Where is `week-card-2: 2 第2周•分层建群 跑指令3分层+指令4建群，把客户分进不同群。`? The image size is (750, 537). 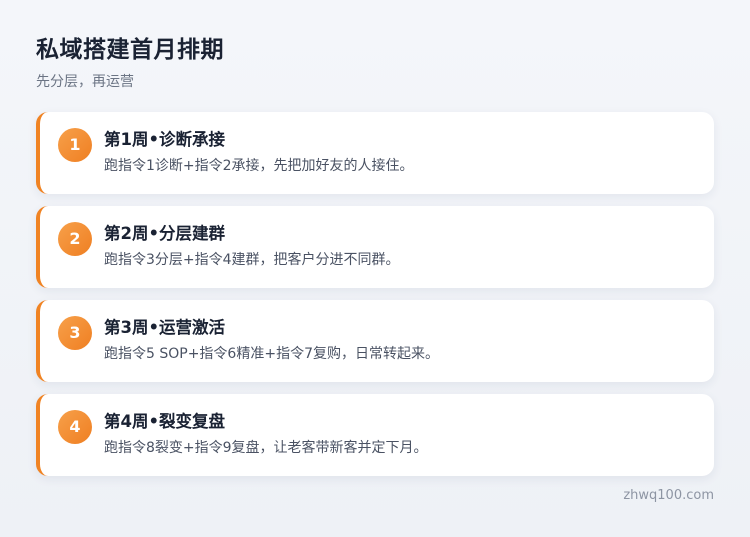 week-card-2: 2 第2周•分层建群 跑指令3分层+指令4建群，把客户分进不同群。 is located at coordinates (375, 247).